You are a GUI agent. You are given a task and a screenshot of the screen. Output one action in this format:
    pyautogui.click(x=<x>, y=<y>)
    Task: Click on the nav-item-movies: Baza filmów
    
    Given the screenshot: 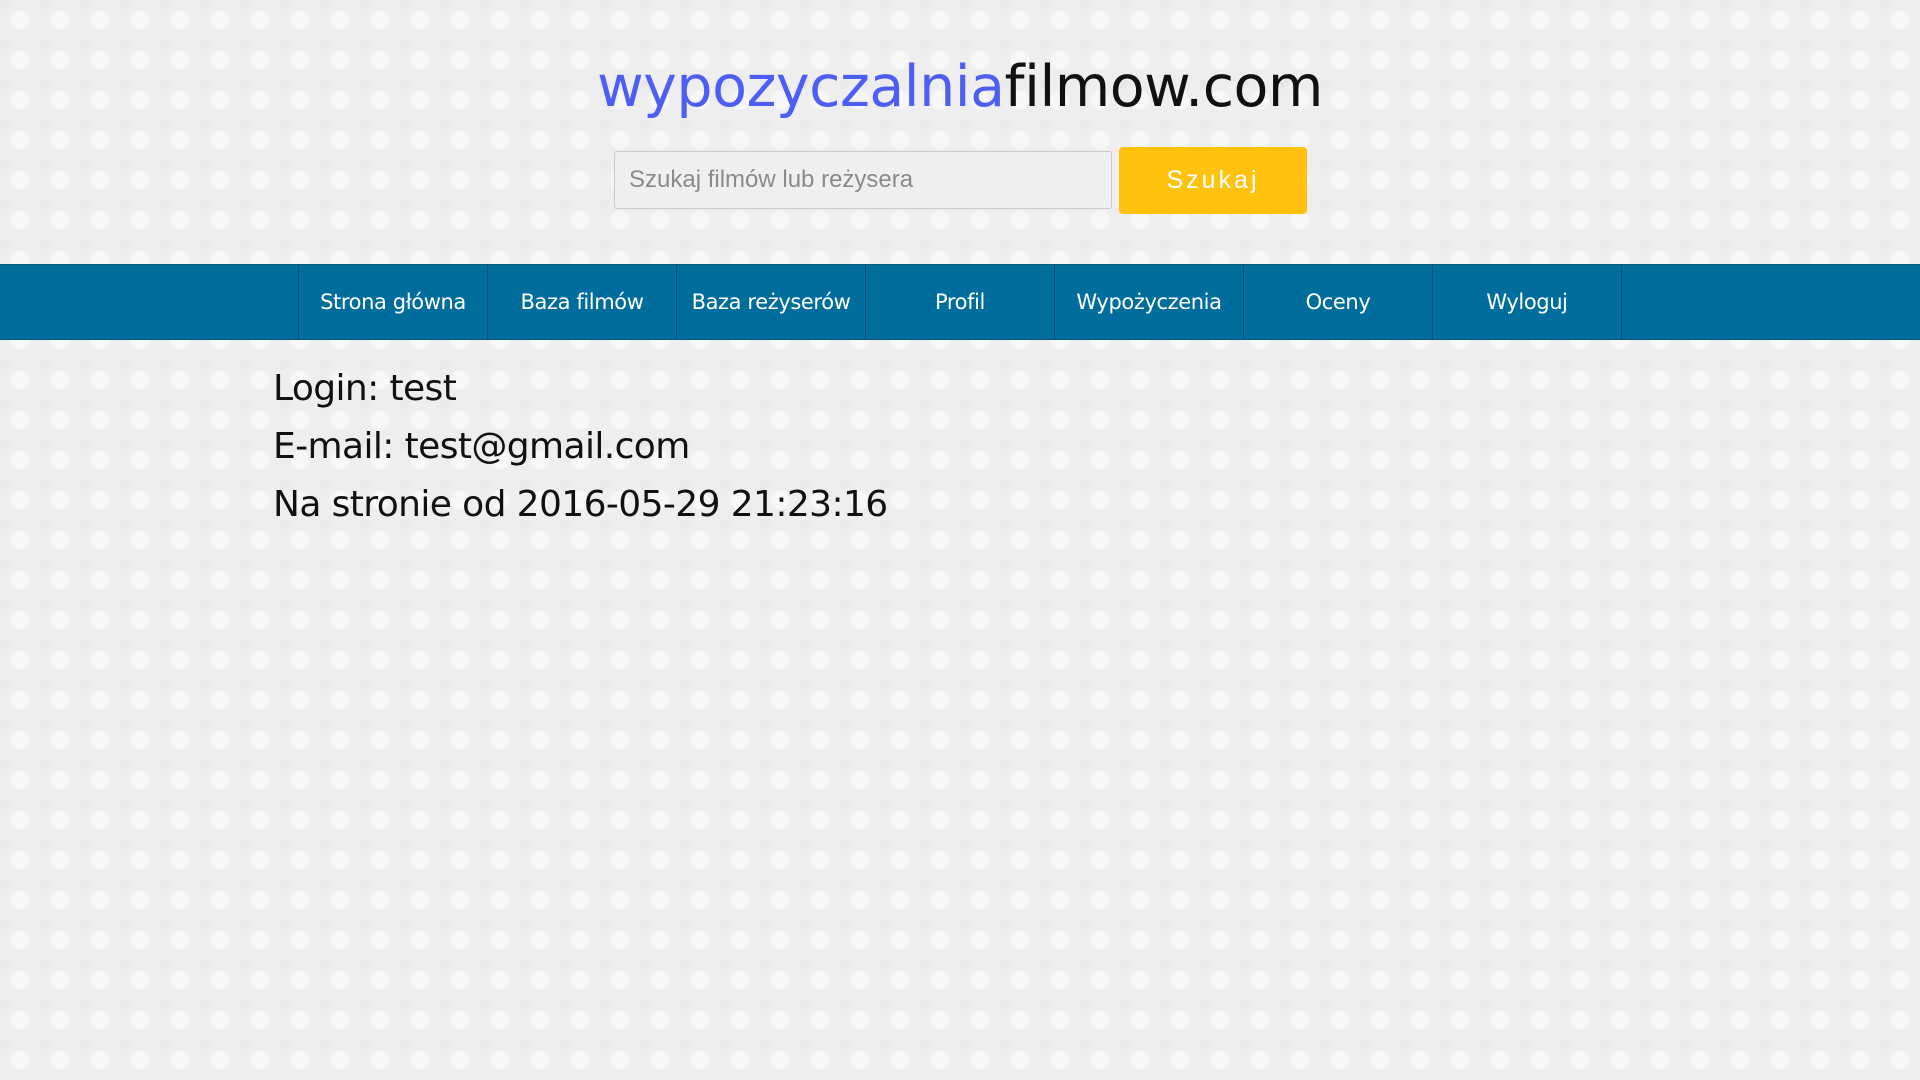 What is the action you would take?
    pyautogui.click(x=582, y=302)
    